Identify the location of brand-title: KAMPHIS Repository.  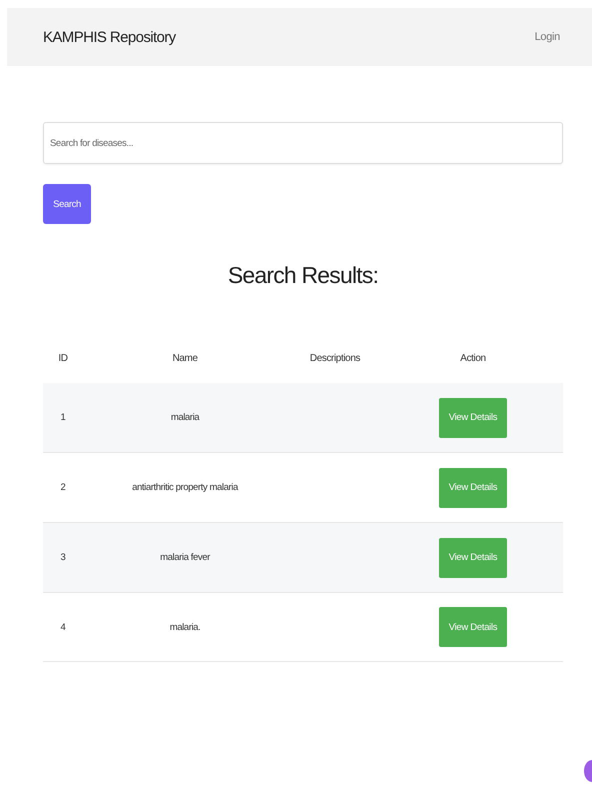
(109, 37).